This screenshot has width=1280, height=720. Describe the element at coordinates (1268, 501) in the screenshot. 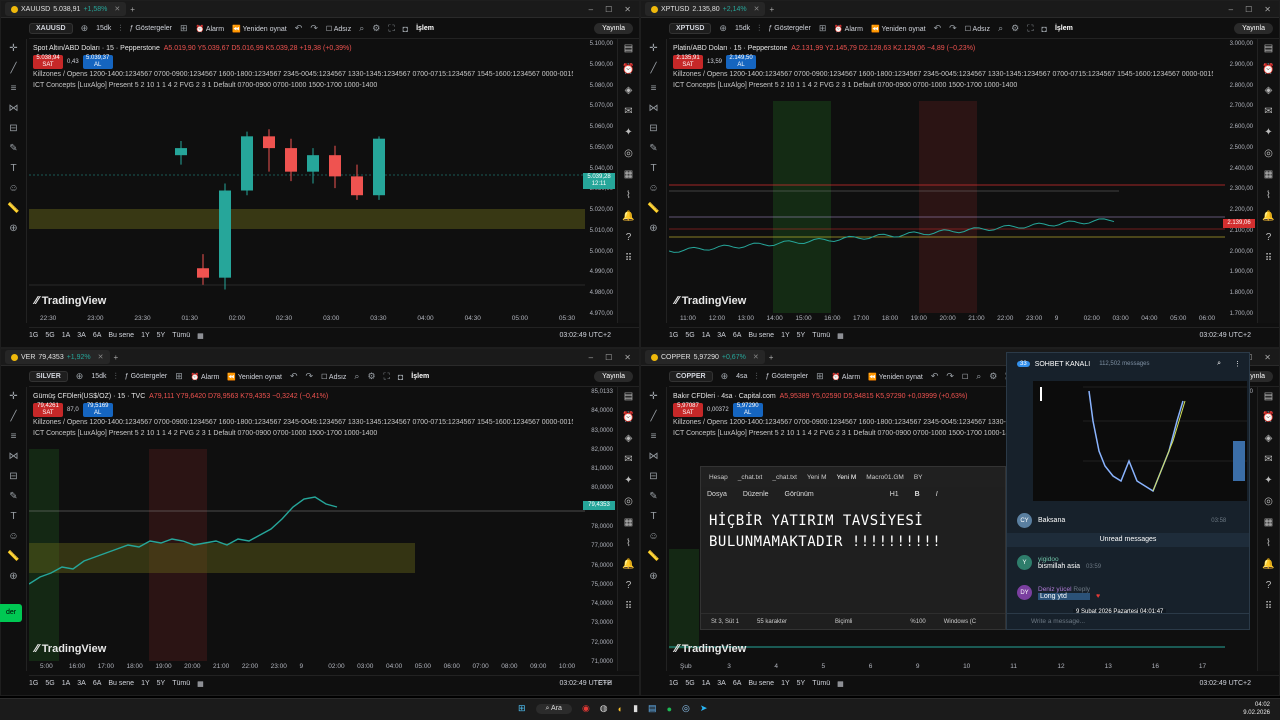

I see `target-icon: ◎` at that location.